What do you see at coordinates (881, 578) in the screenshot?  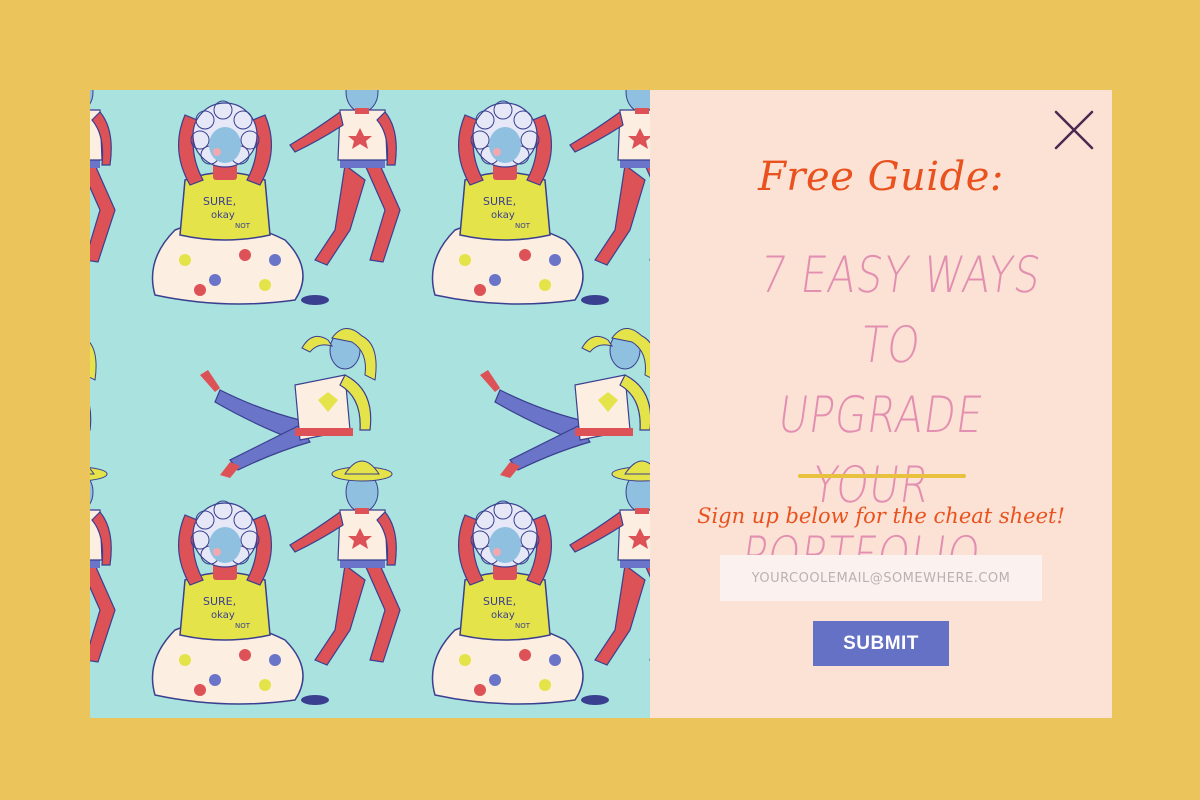 I see `email-input` at bounding box center [881, 578].